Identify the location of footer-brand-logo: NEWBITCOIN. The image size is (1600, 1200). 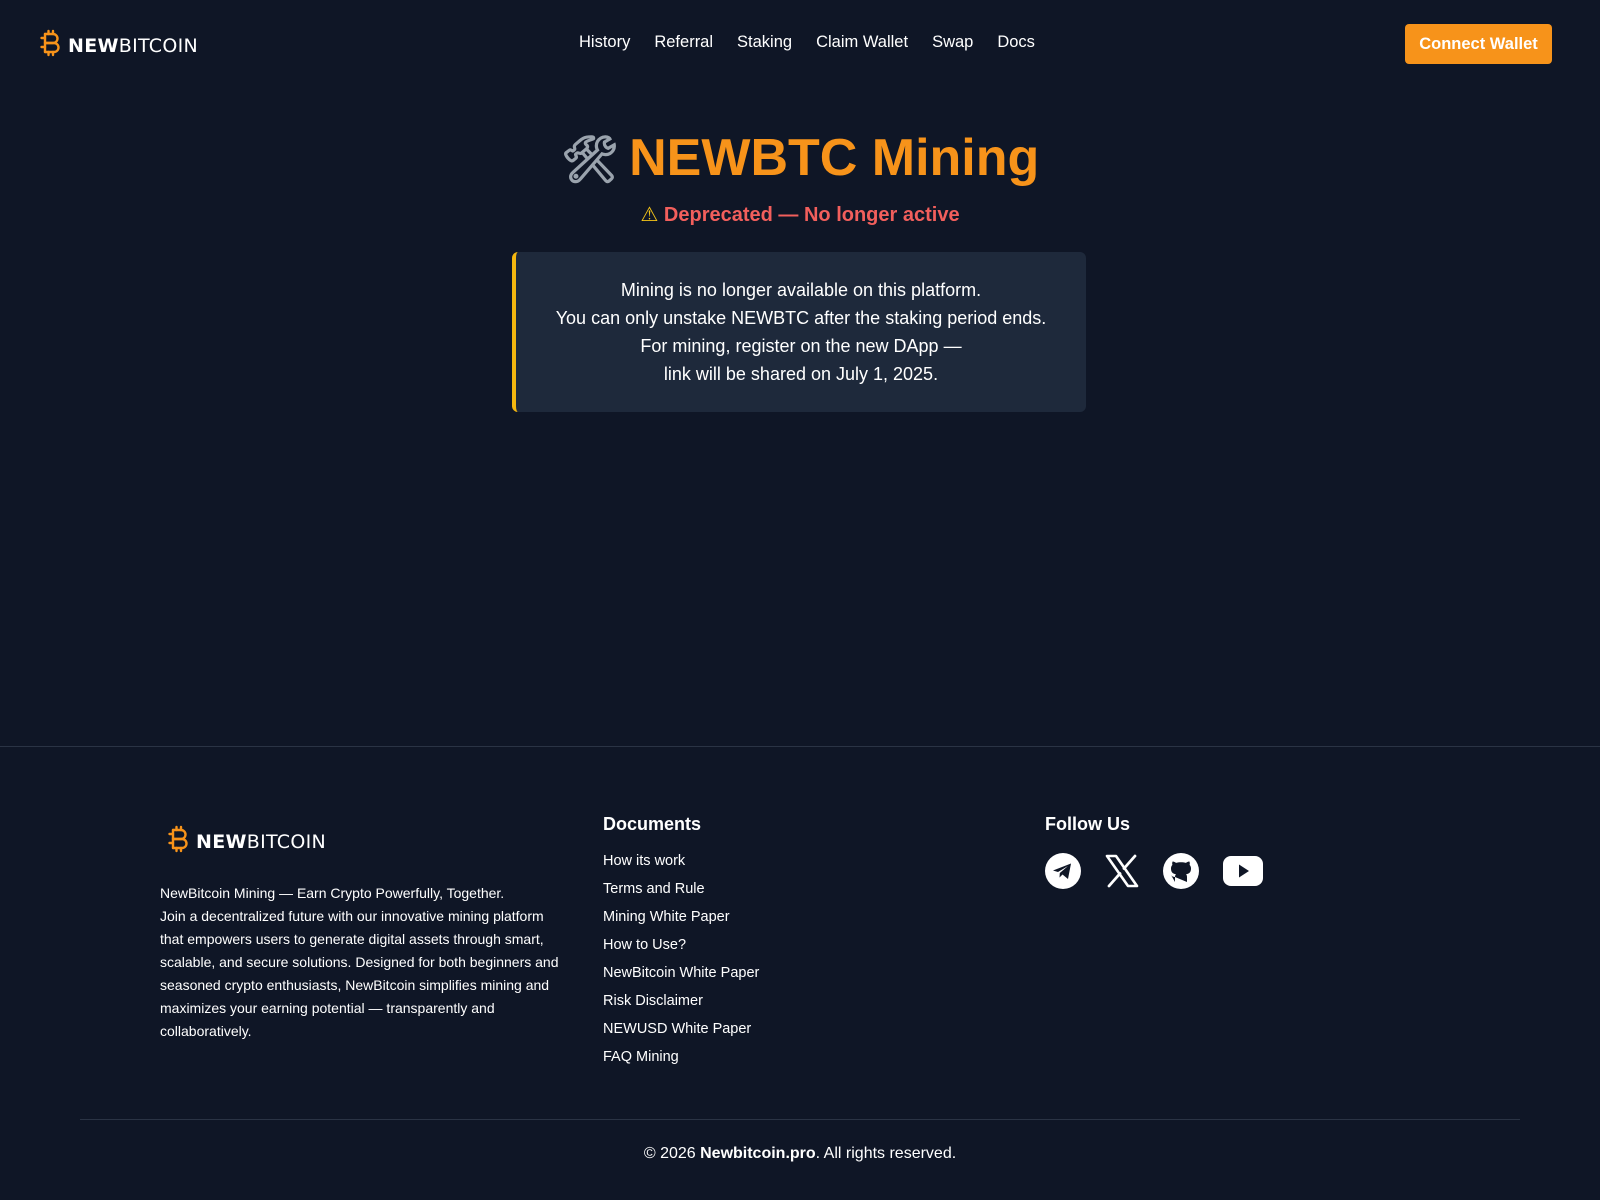
(247, 841).